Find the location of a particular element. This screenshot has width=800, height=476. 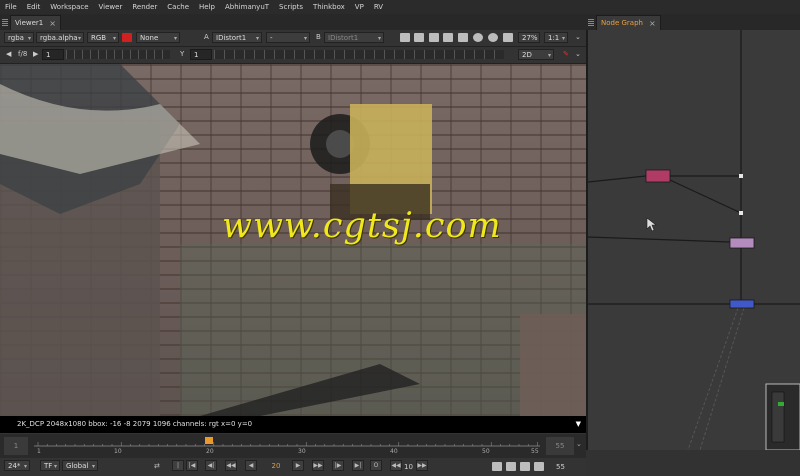

tab-viewer1: Viewer1 × is located at coordinates (35, 22).